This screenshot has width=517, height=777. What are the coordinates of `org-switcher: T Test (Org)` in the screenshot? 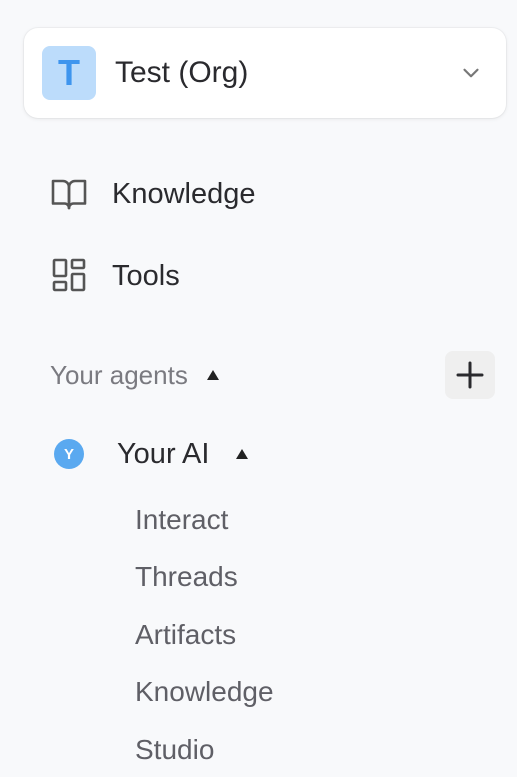 It's located at (265, 73).